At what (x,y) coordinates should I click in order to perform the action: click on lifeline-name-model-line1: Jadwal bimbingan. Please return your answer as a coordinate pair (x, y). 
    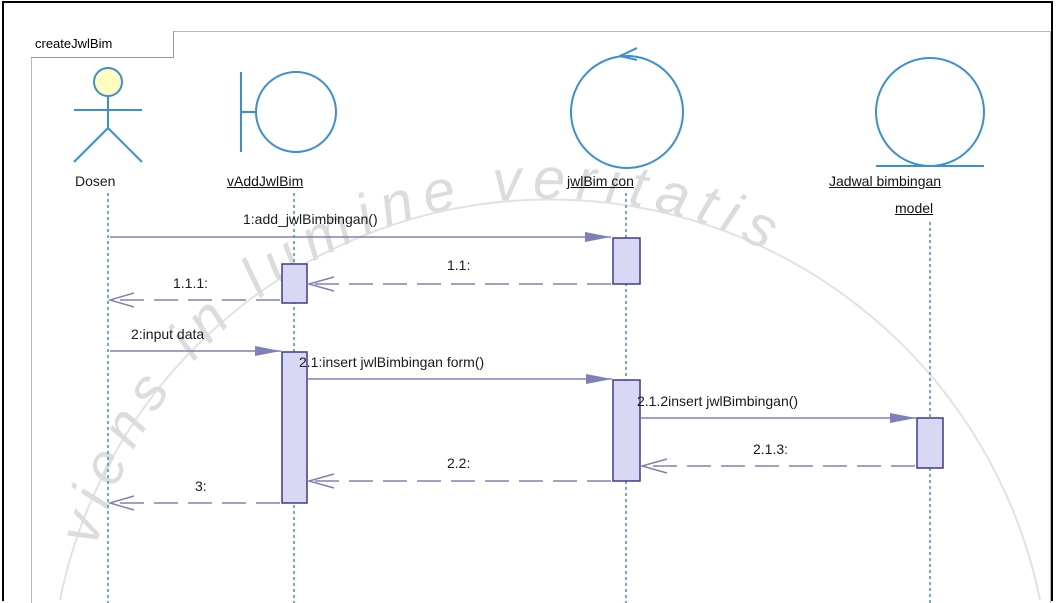
    Looking at the image, I should click on (885, 181).